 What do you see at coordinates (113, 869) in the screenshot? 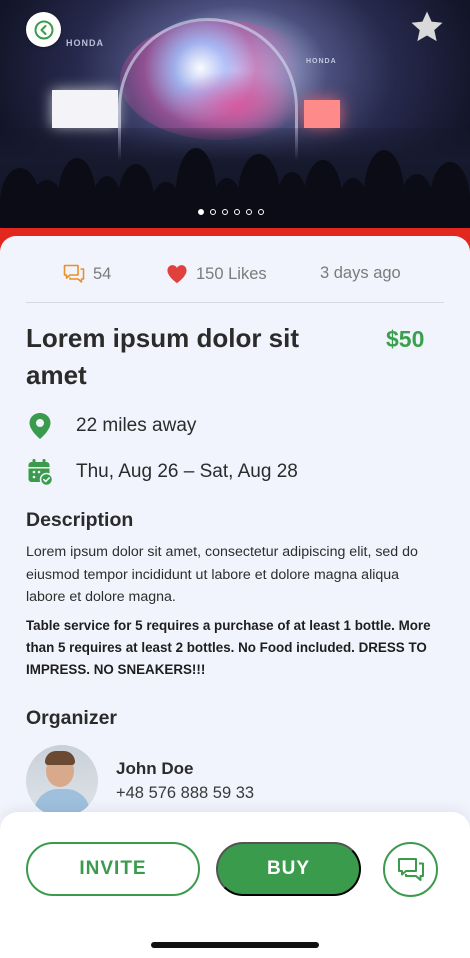
I see `invite-button: INVITE` at bounding box center [113, 869].